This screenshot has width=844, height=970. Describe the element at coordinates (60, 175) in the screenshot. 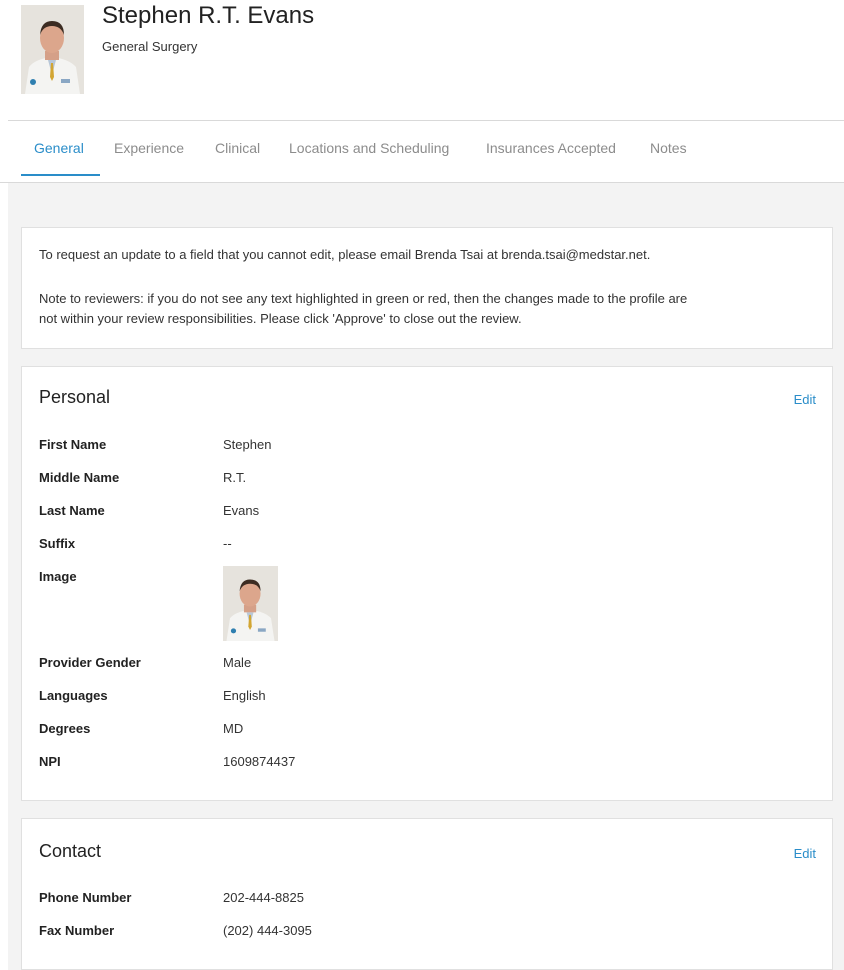

I see `active-tab-indicator` at that location.